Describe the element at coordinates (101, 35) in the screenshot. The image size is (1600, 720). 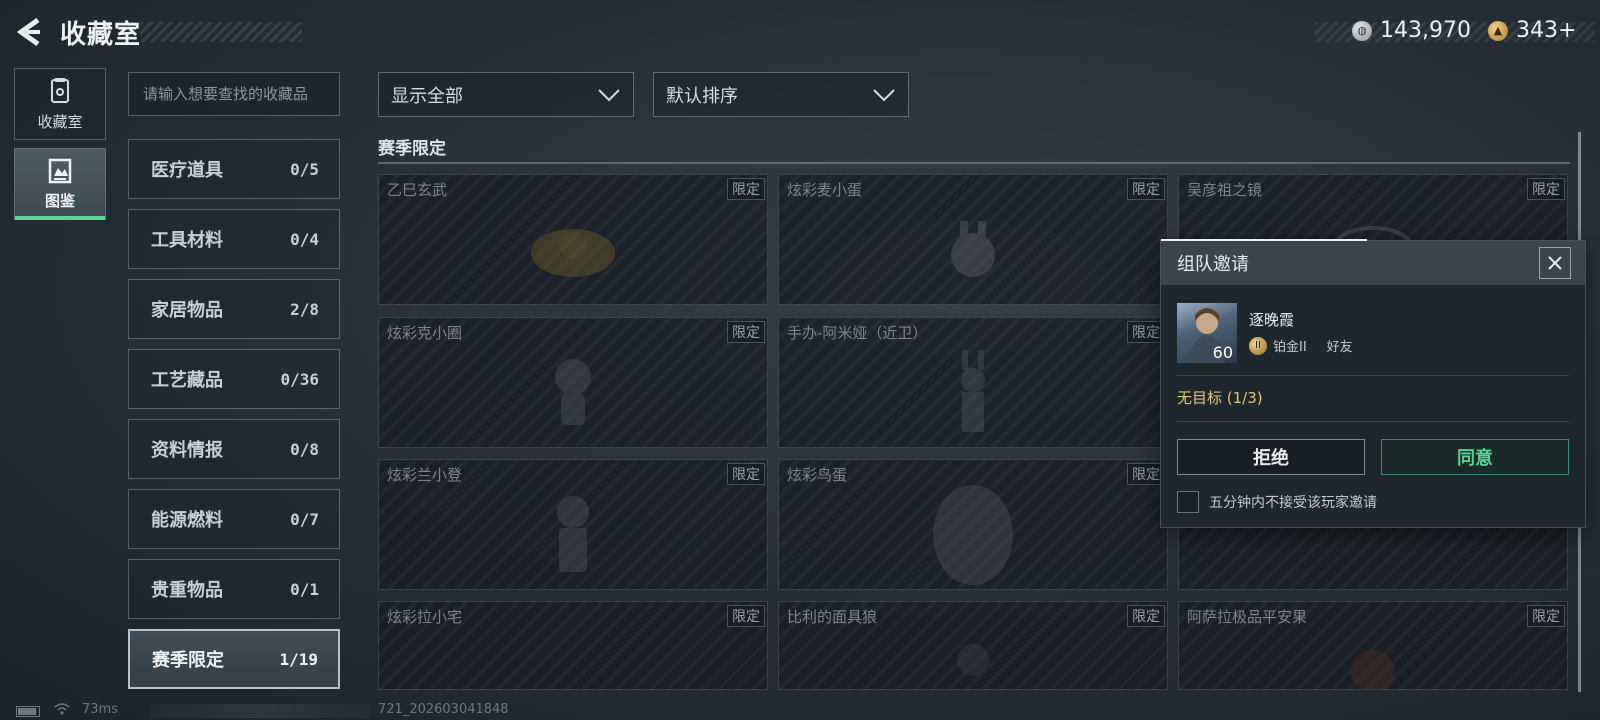
I see `page-title: 收藏室` at that location.